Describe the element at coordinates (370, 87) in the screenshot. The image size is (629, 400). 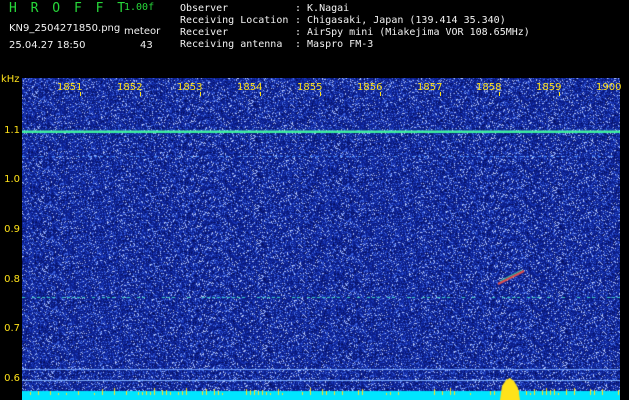
I see `x-tick-1856: 1856` at that location.